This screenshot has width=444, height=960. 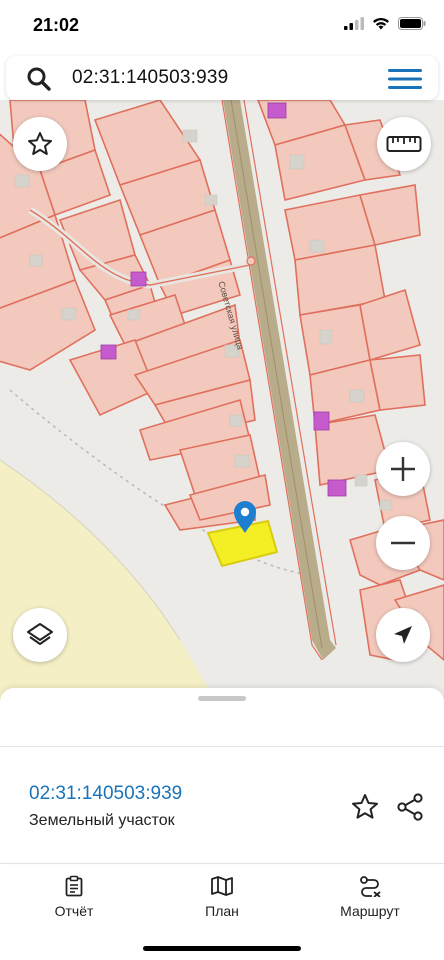 I want to click on my-location-button, so click(x=403, y=635).